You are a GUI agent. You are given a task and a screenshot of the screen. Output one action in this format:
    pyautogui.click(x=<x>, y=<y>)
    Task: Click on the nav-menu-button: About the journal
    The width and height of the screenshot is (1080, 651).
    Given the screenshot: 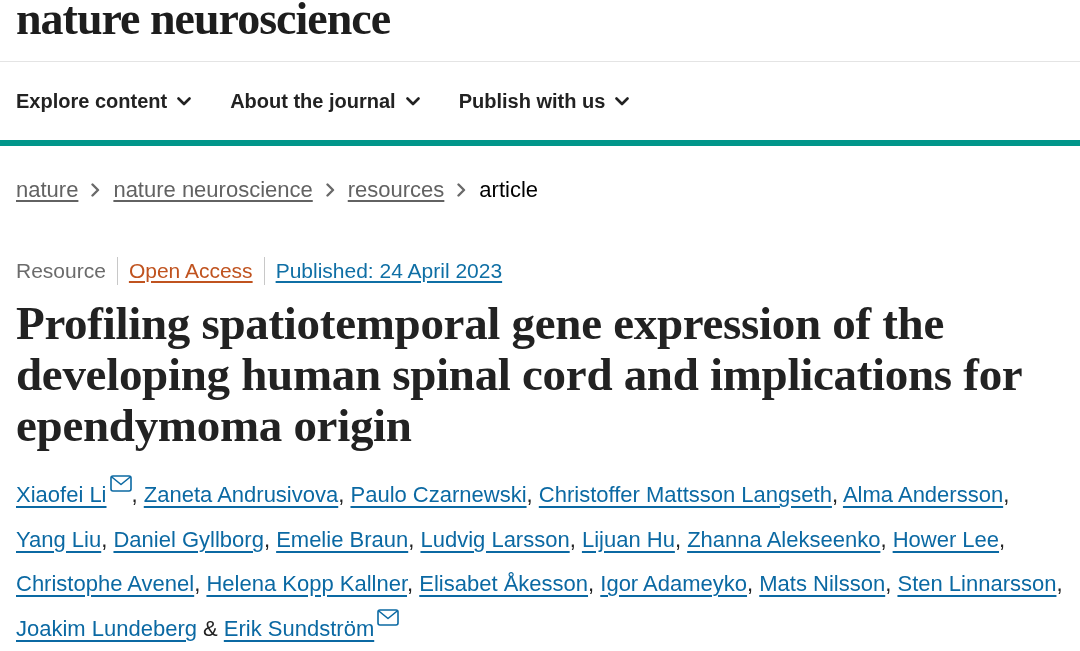 What is the action you would take?
    pyautogui.click(x=325, y=101)
    